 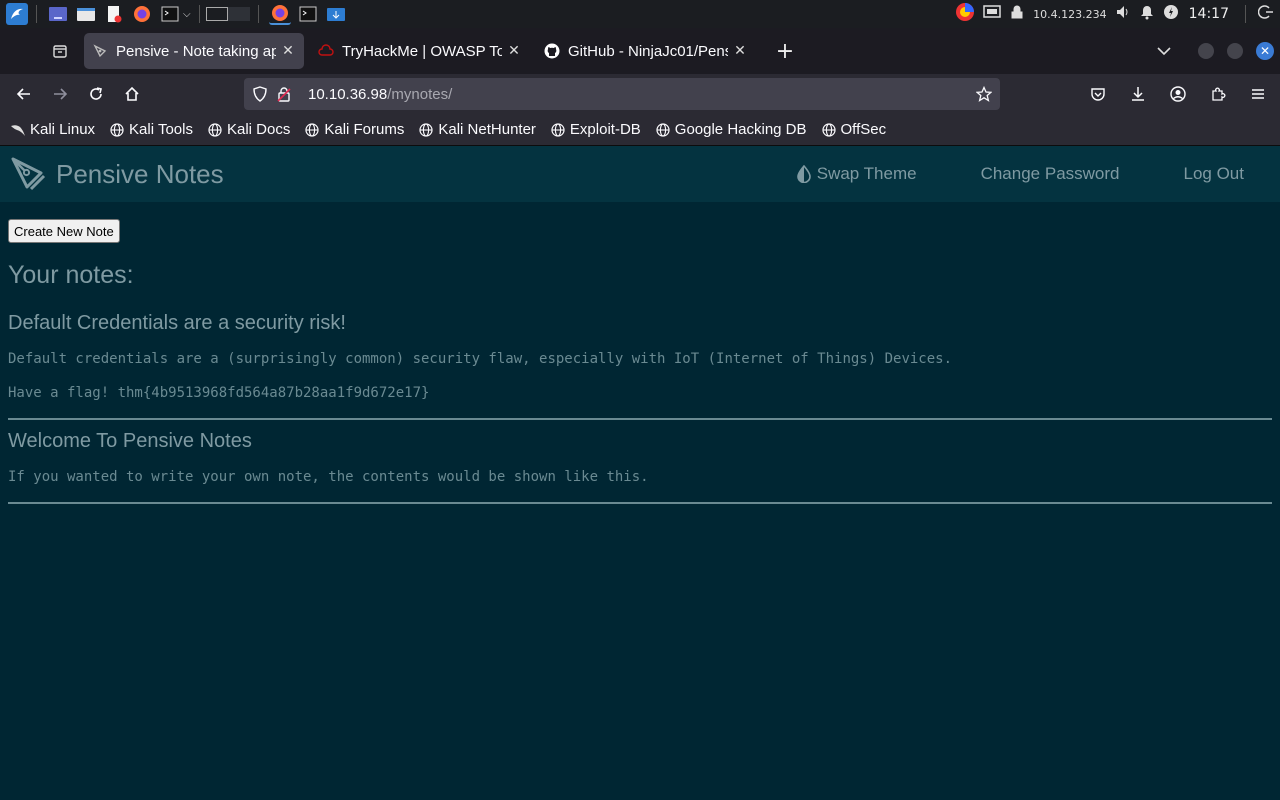 What do you see at coordinates (804, 174) in the screenshot?
I see `half-drop-icon` at bounding box center [804, 174].